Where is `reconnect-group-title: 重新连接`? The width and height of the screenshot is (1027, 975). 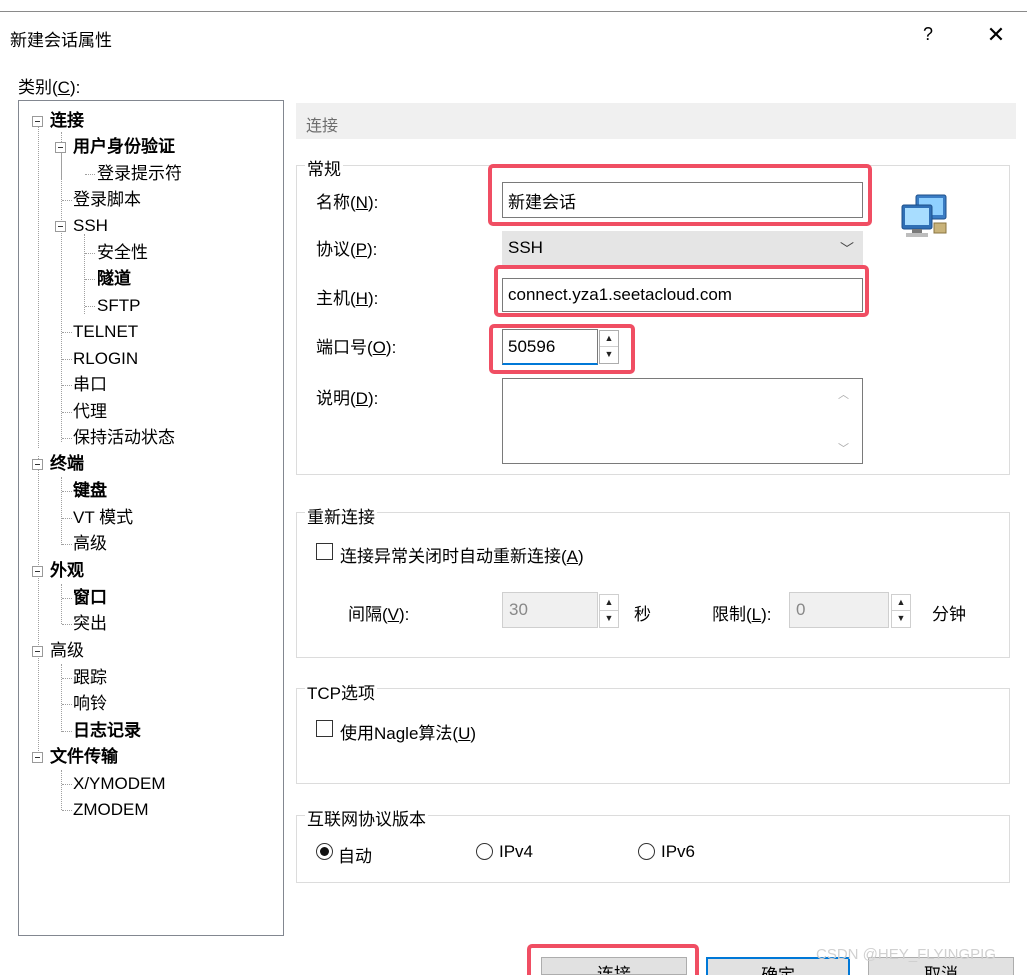
reconnect-group-title: 重新连接 is located at coordinates (341, 515).